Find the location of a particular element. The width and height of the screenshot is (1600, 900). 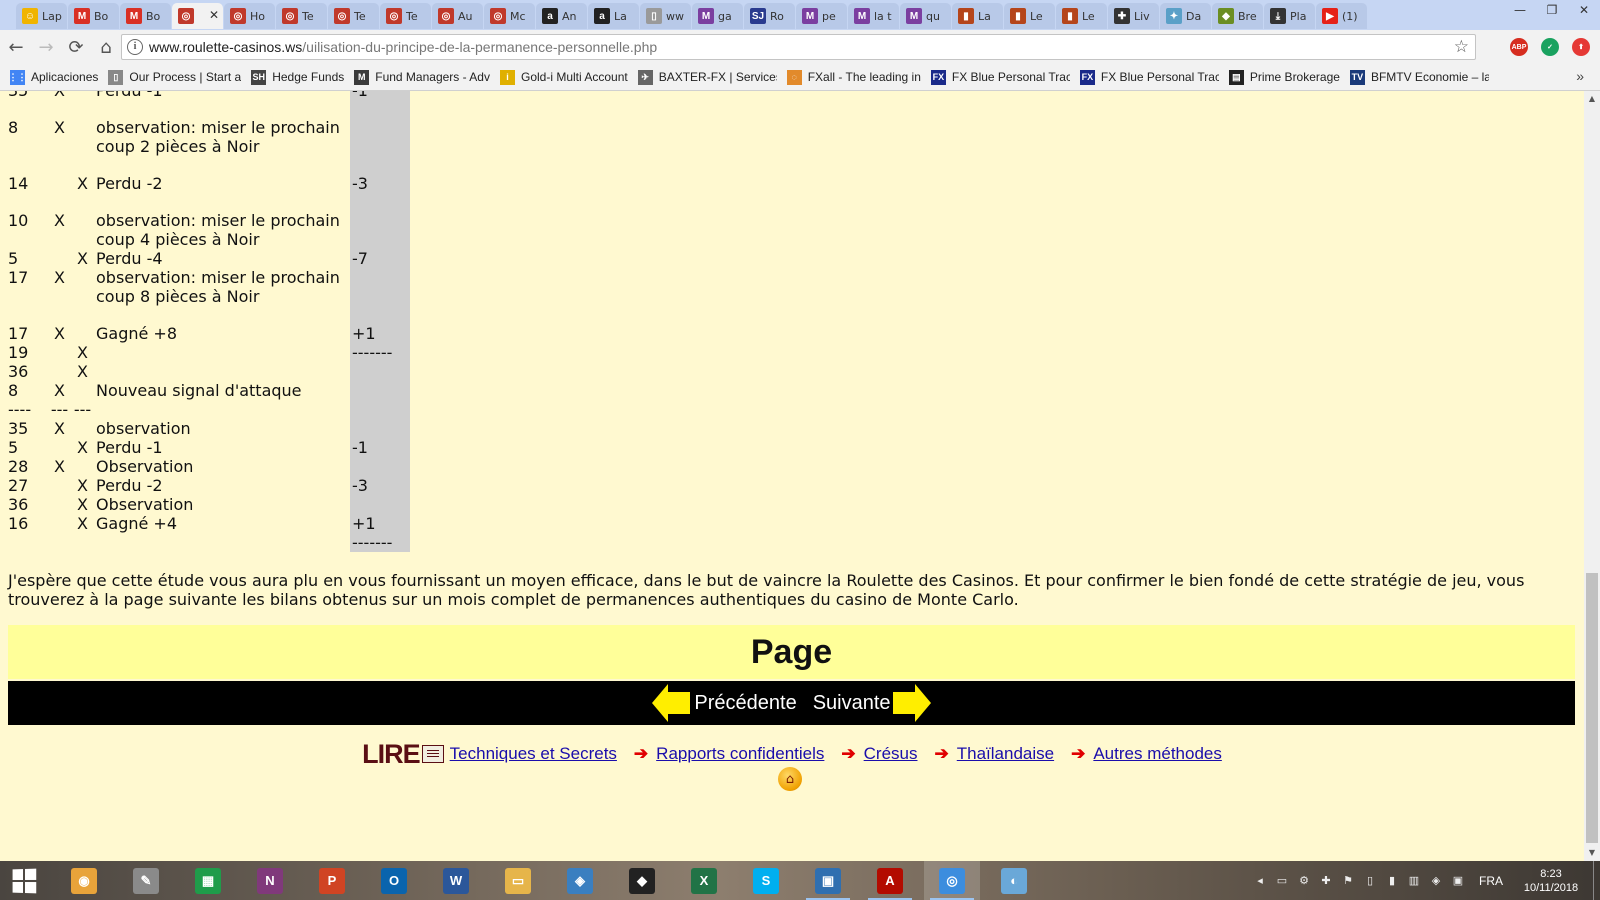

browser-tab: ◎ Ho is located at coordinates (249, 16).